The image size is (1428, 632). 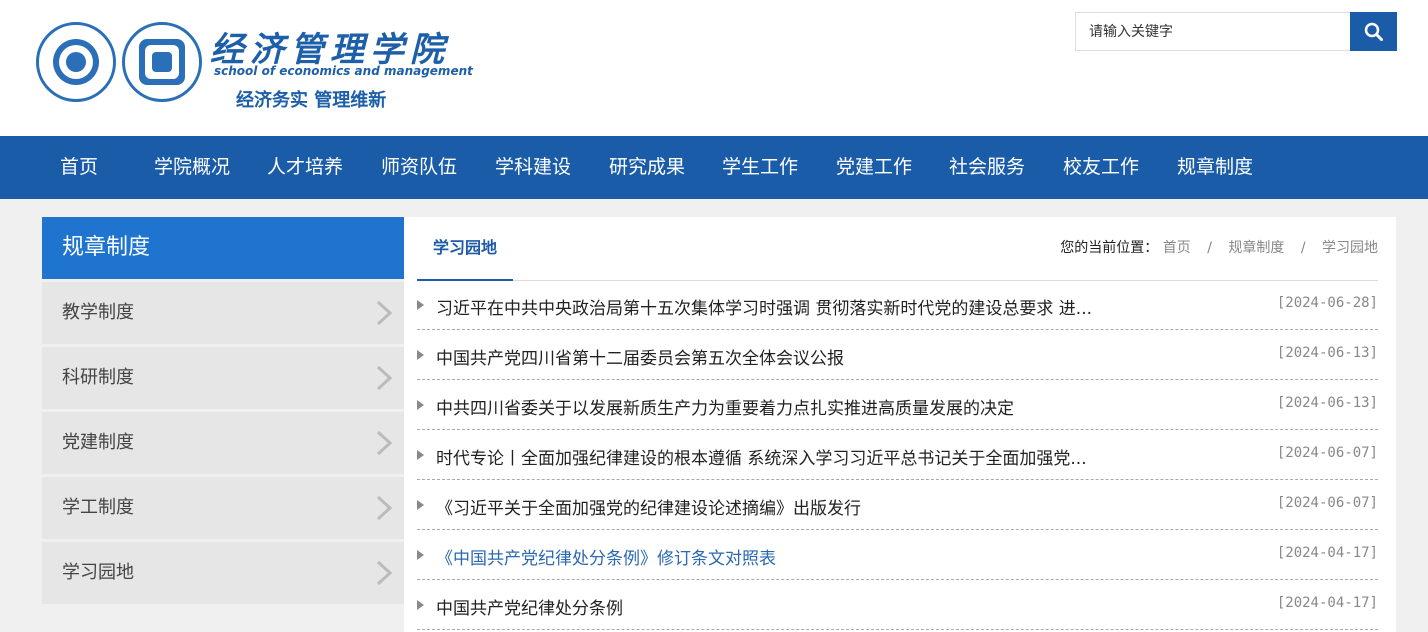 What do you see at coordinates (223, 378) in the screenshot?
I see `sidebar-item-research: 科研制度` at bounding box center [223, 378].